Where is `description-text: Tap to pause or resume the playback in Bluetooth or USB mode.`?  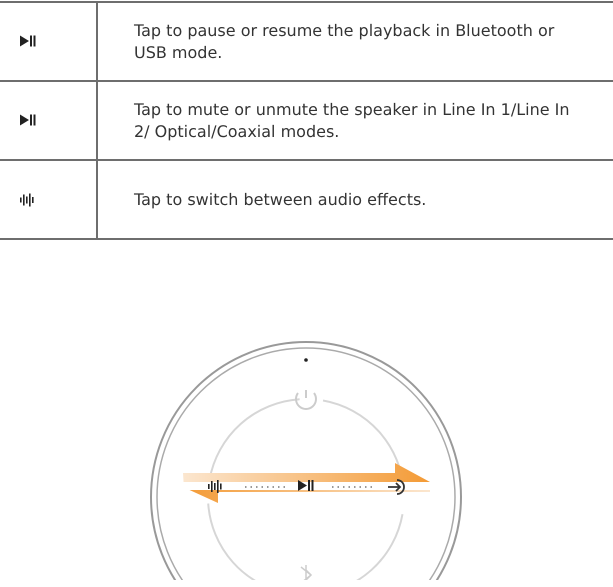 description-text: Tap to pause or resume the playback in Bluetooth or USB mode. is located at coordinates (344, 41).